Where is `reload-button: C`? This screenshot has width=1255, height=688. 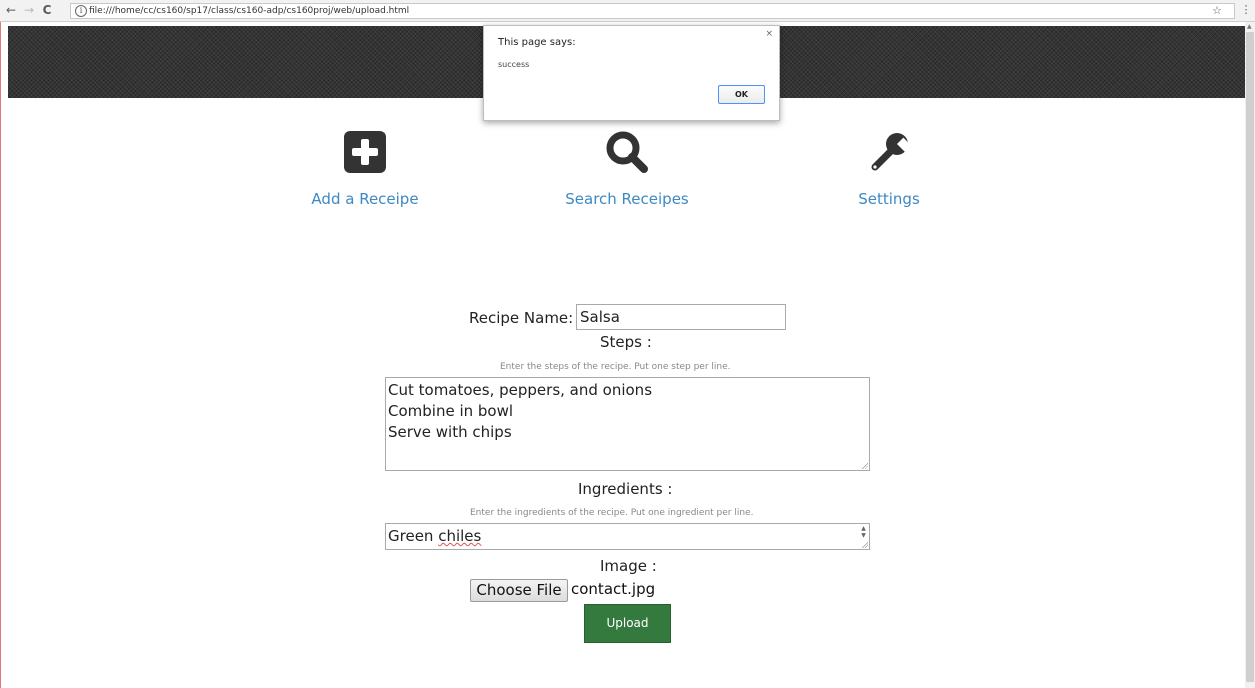 reload-button: C is located at coordinates (47, 10).